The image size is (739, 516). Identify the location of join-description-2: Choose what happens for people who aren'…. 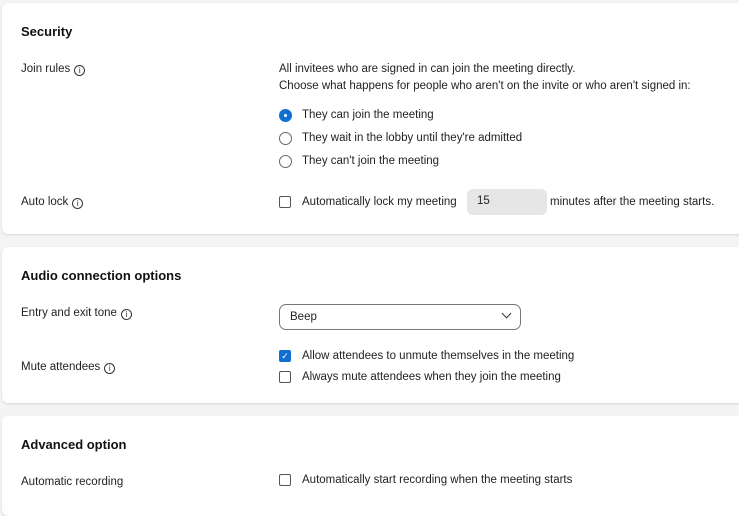
(485, 86).